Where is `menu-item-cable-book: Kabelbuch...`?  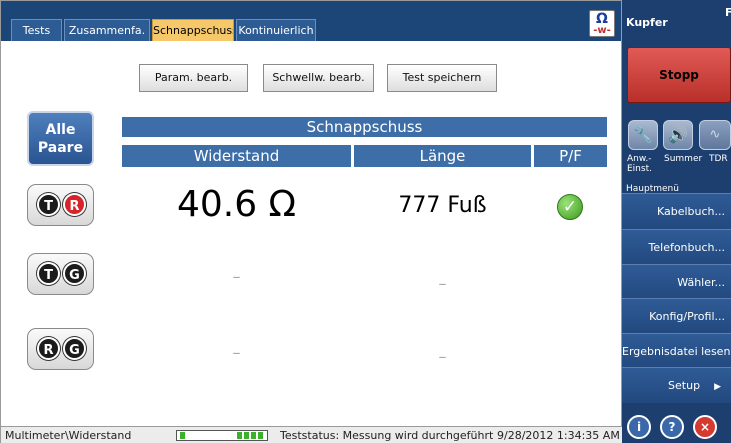
menu-item-cable-book: Kabelbuch... is located at coordinates (676, 211).